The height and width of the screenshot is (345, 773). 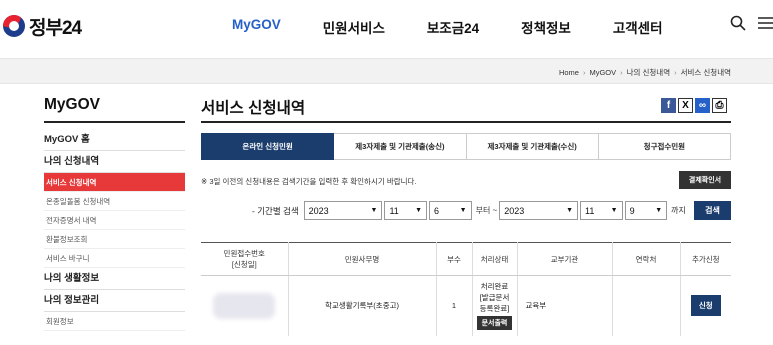 What do you see at coordinates (514, 210) in the screenshot?
I see `to-year-value: 2023` at bounding box center [514, 210].